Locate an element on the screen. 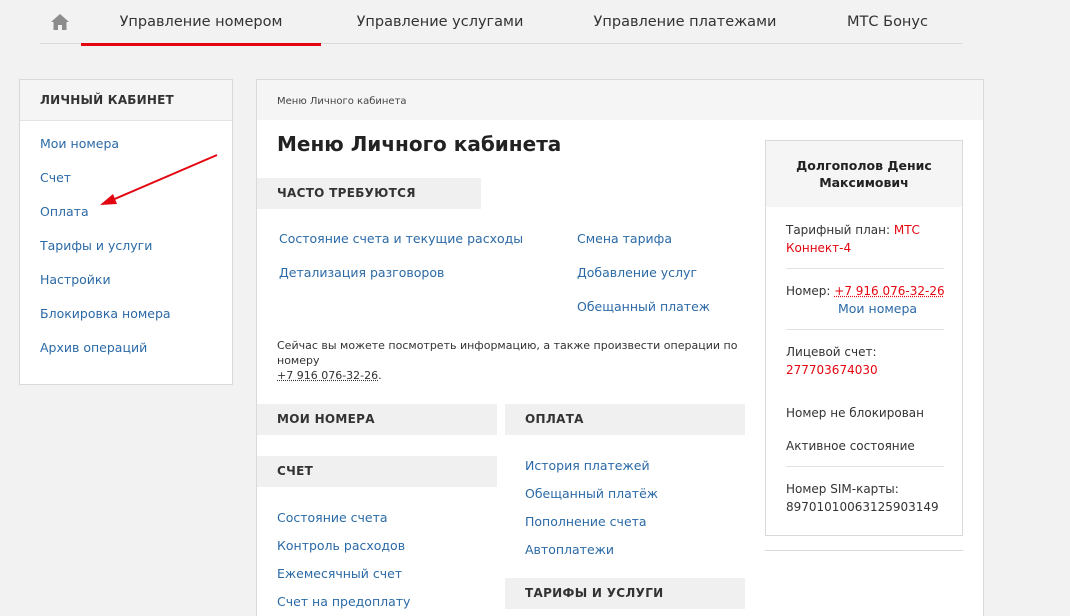 This screenshot has width=1070, height=616. profile-tariff: Тарифный план: МТС Коннект-4 is located at coordinates (866, 239).